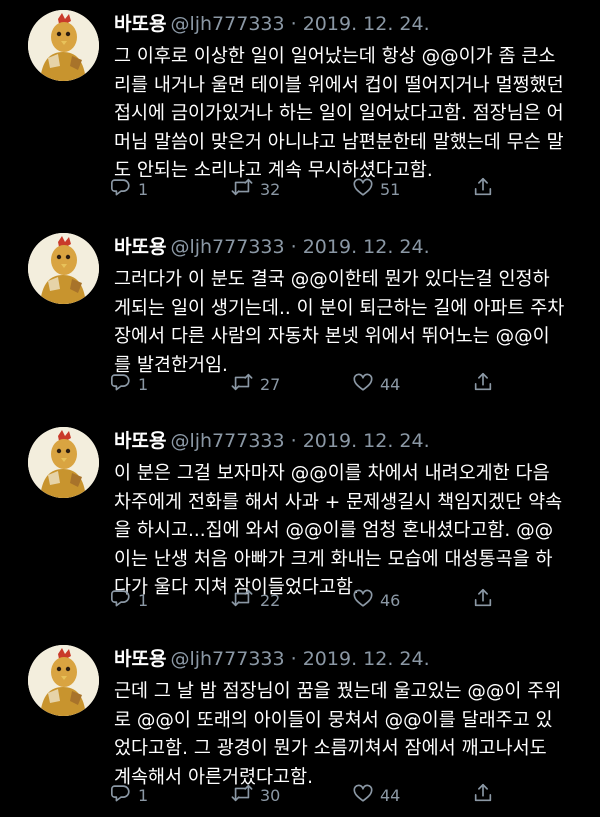  What do you see at coordinates (255, 189) in the screenshot?
I see `retweet-button: 32` at bounding box center [255, 189].